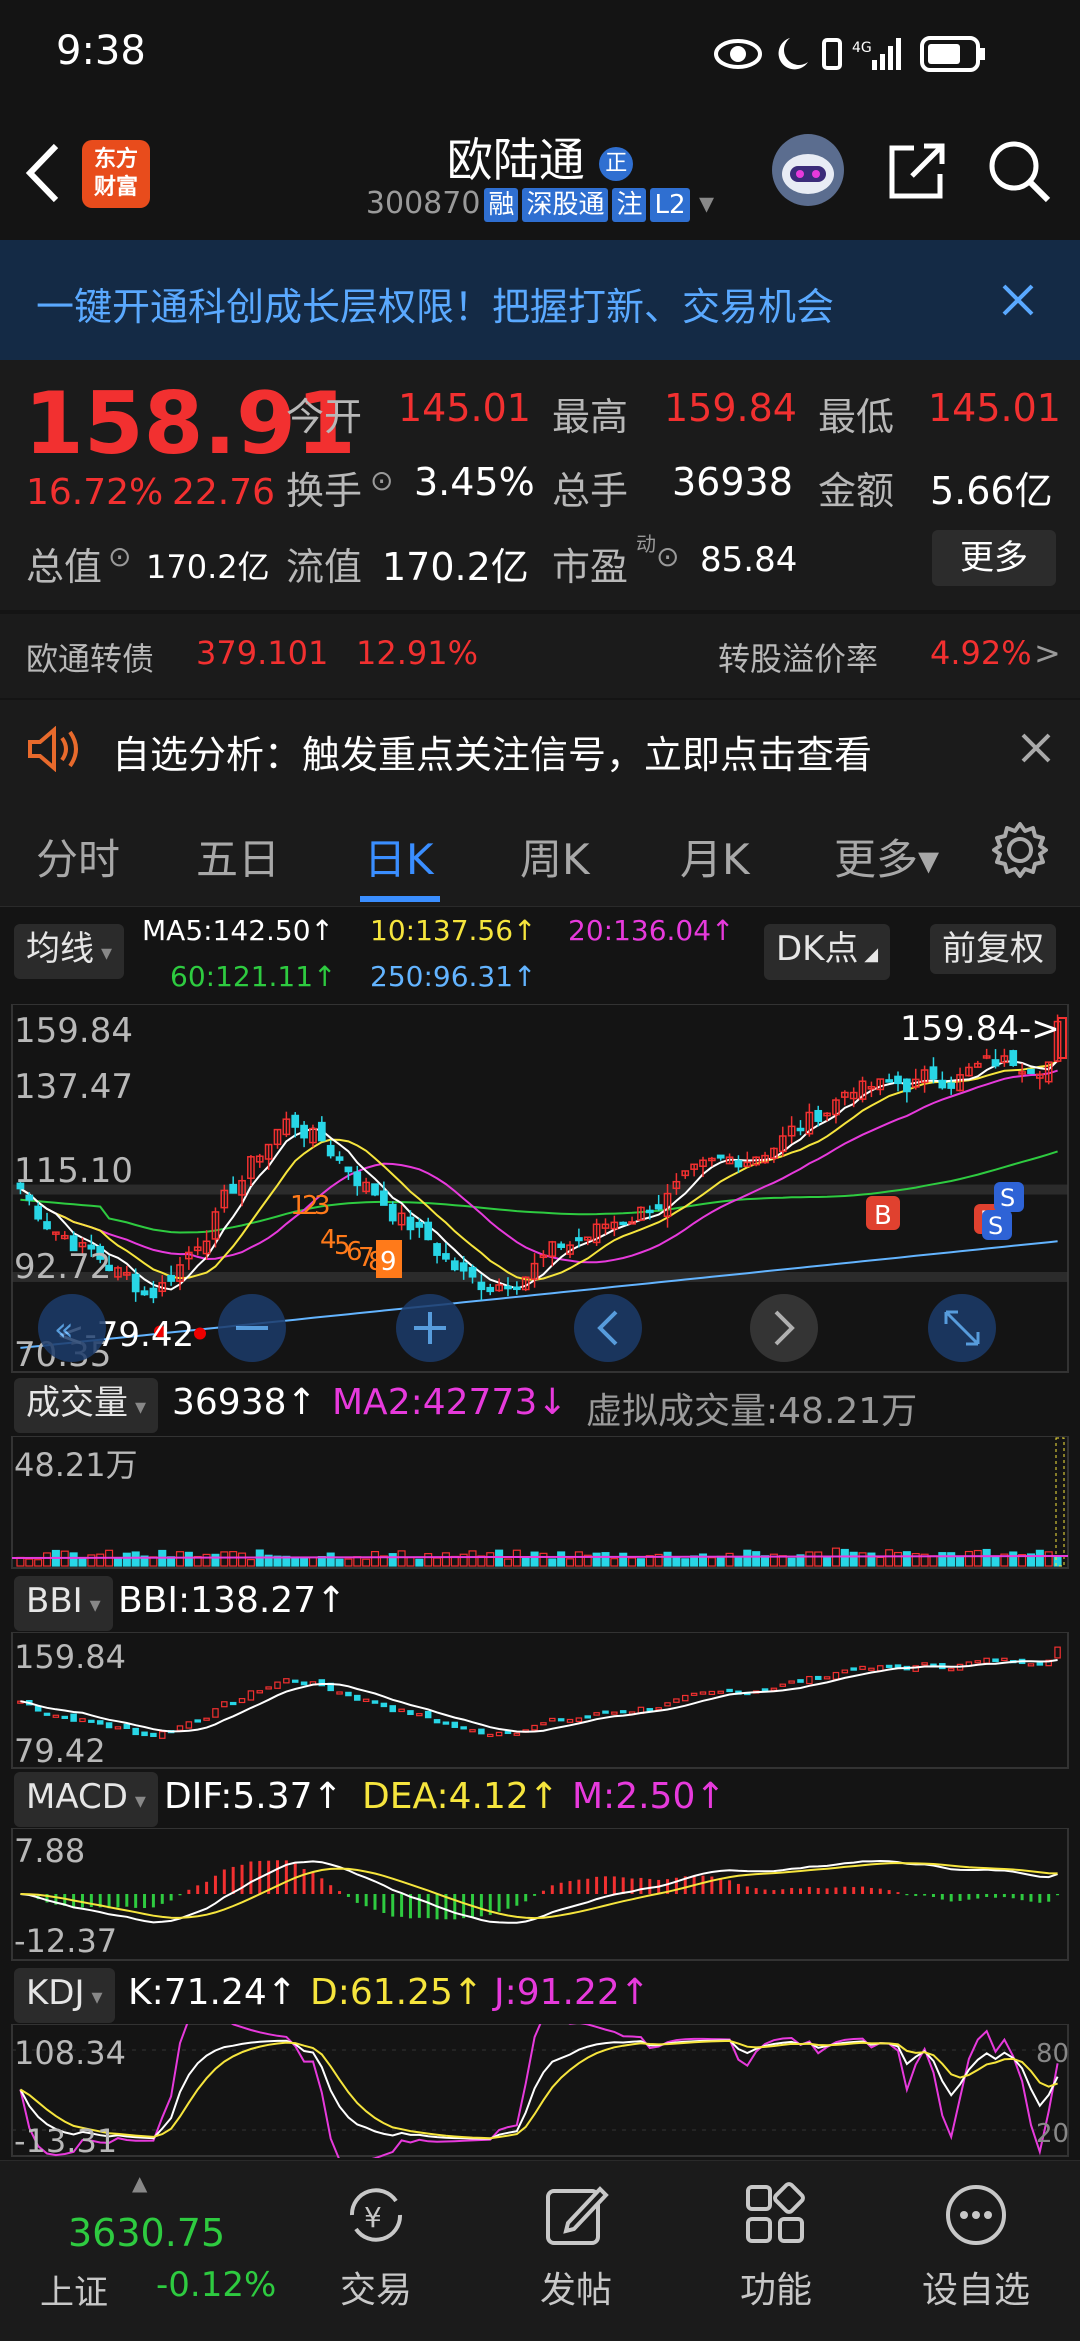 The width and height of the screenshot is (1080, 2341). Describe the element at coordinates (981, 653) in the screenshot. I see `premium-value: 4.92%` at that location.